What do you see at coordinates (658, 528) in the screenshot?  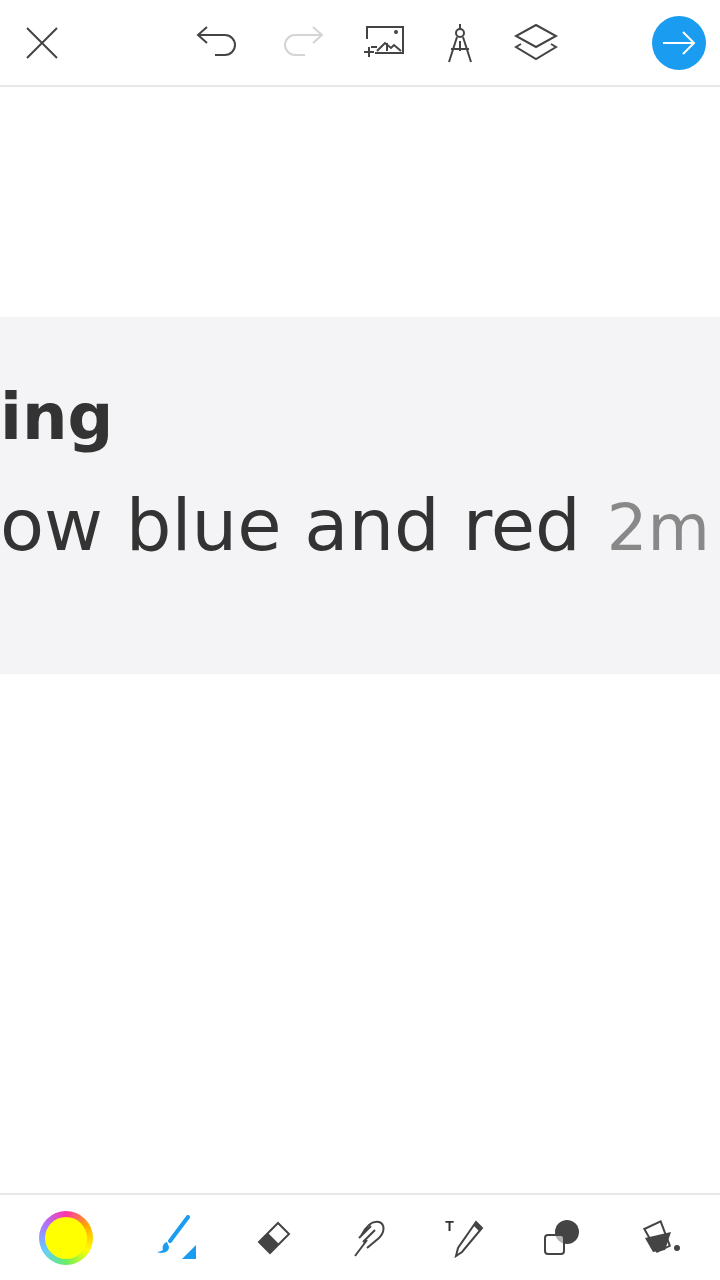 I see `time-text: 2m` at bounding box center [658, 528].